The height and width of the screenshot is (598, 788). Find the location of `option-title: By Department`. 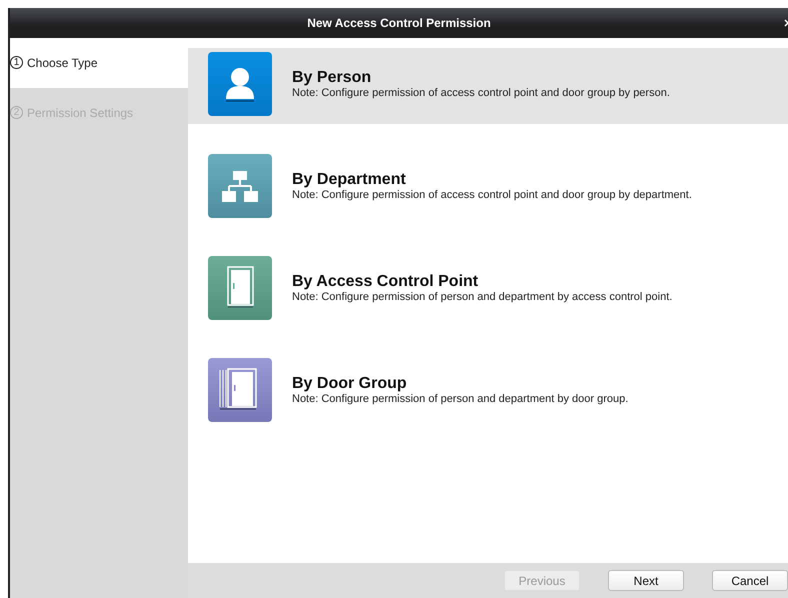

option-title: By Department is located at coordinates (349, 180).